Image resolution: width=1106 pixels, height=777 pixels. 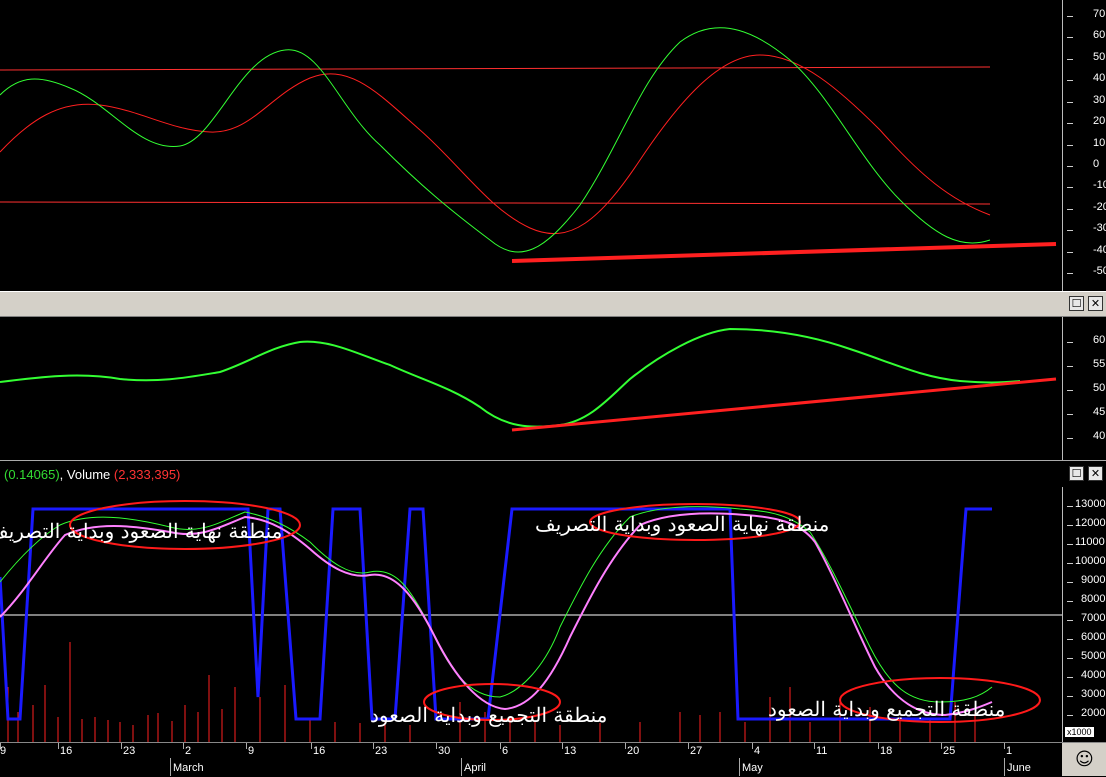 What do you see at coordinates (1099, 271) in the screenshot?
I see `axis-label: -50` at bounding box center [1099, 271].